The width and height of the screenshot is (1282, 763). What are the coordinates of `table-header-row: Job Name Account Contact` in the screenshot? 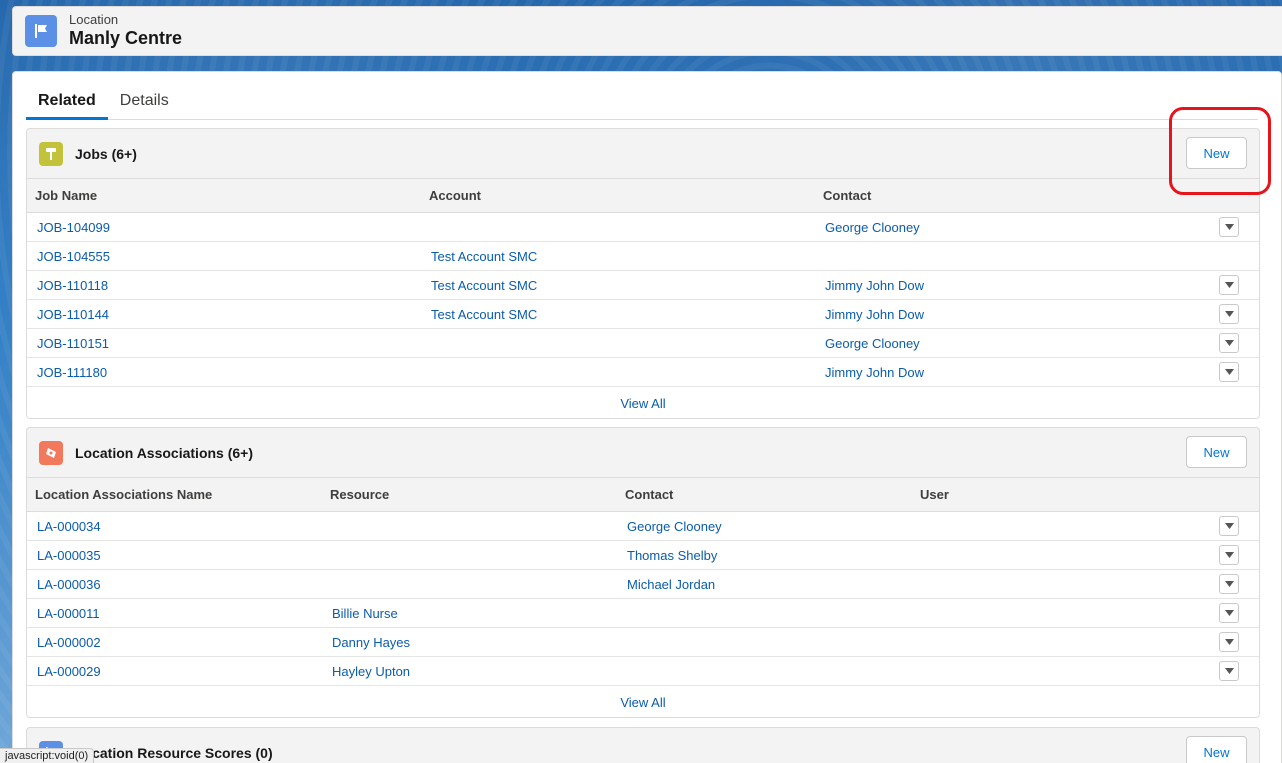 It's located at (643, 196).